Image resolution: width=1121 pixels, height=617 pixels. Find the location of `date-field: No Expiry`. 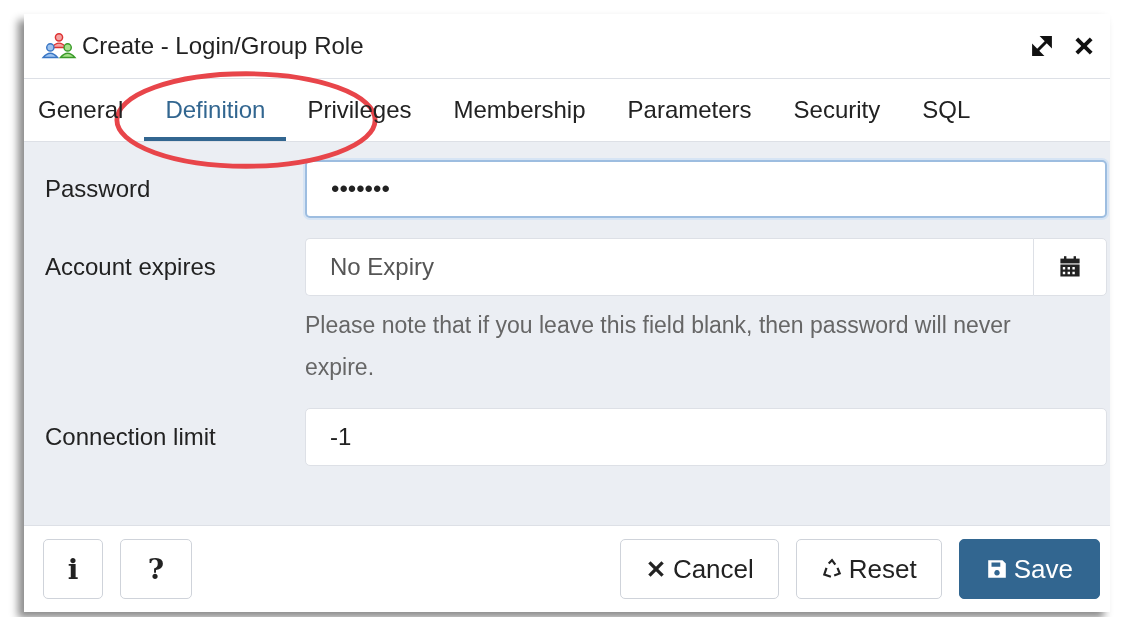

date-field: No Expiry is located at coordinates (669, 267).